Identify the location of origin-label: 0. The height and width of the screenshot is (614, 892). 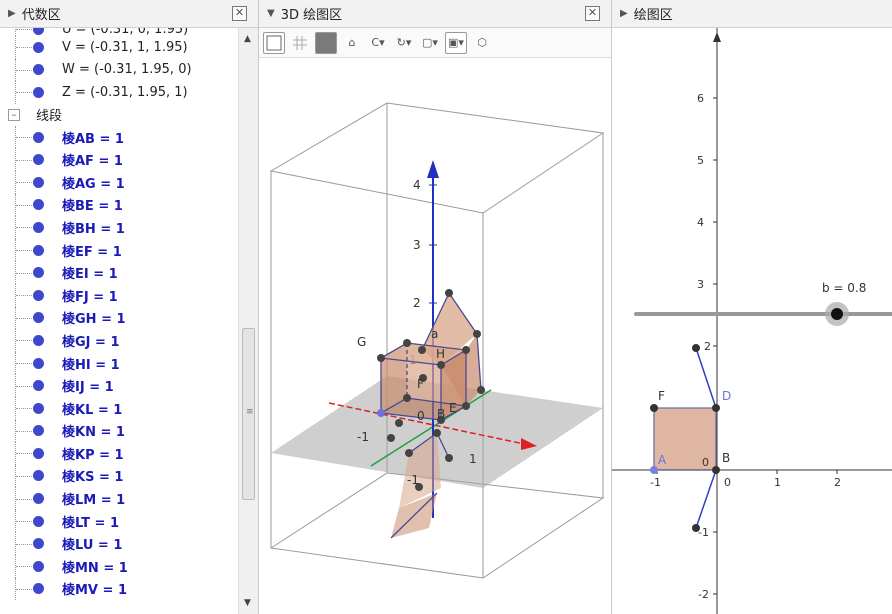
(705, 462).